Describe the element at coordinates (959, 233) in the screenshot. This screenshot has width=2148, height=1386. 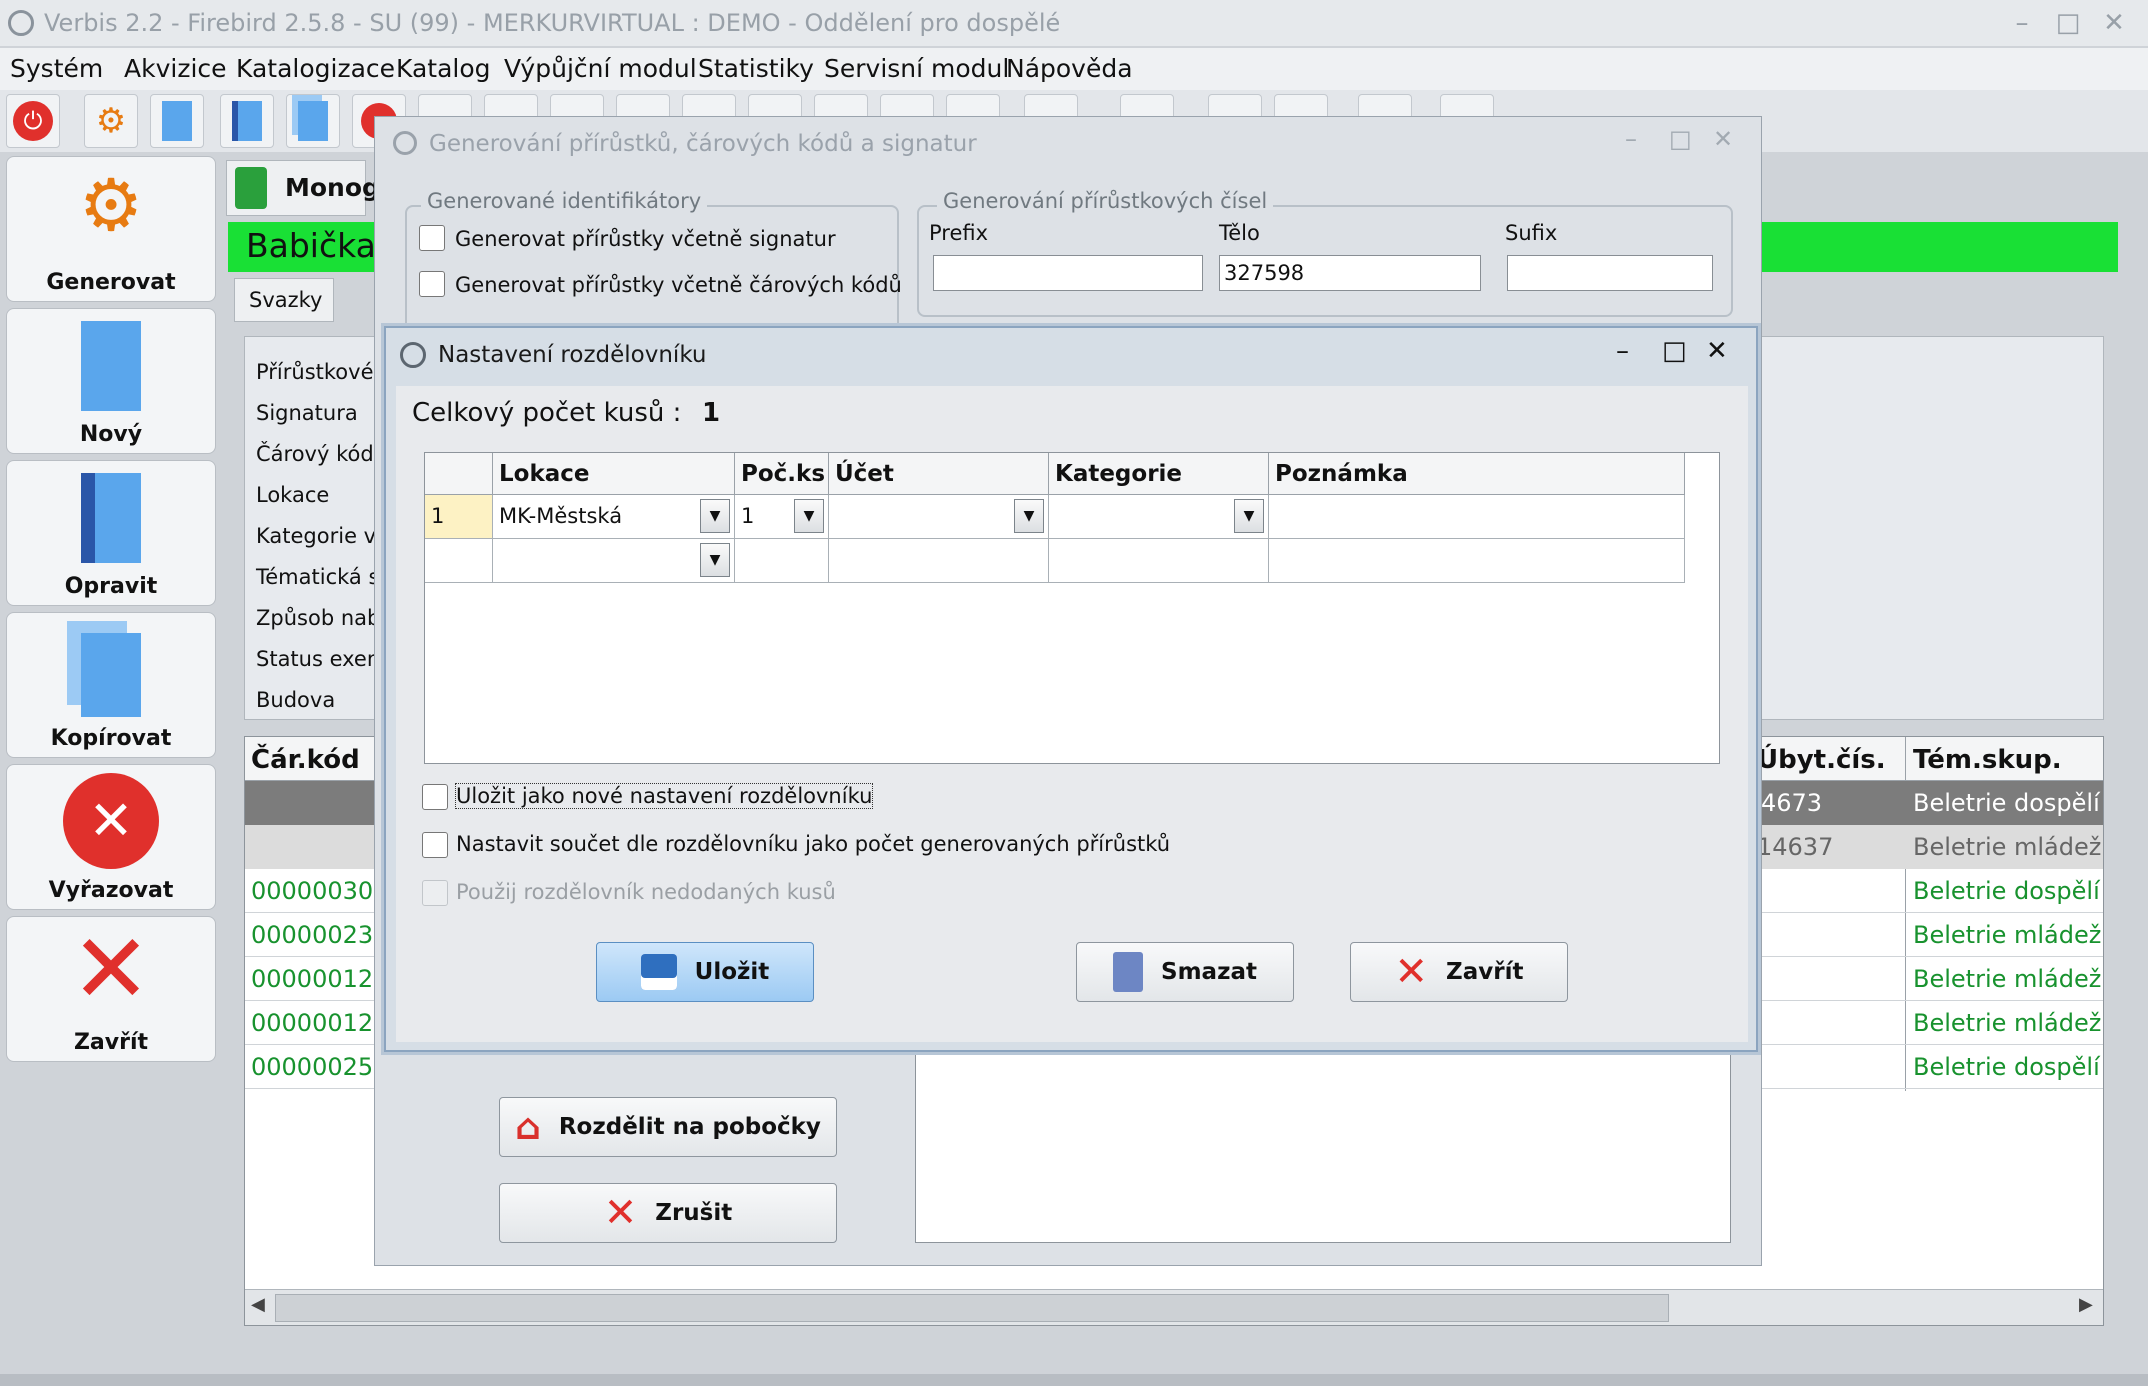
I see `prefix-label: Prefix` at that location.